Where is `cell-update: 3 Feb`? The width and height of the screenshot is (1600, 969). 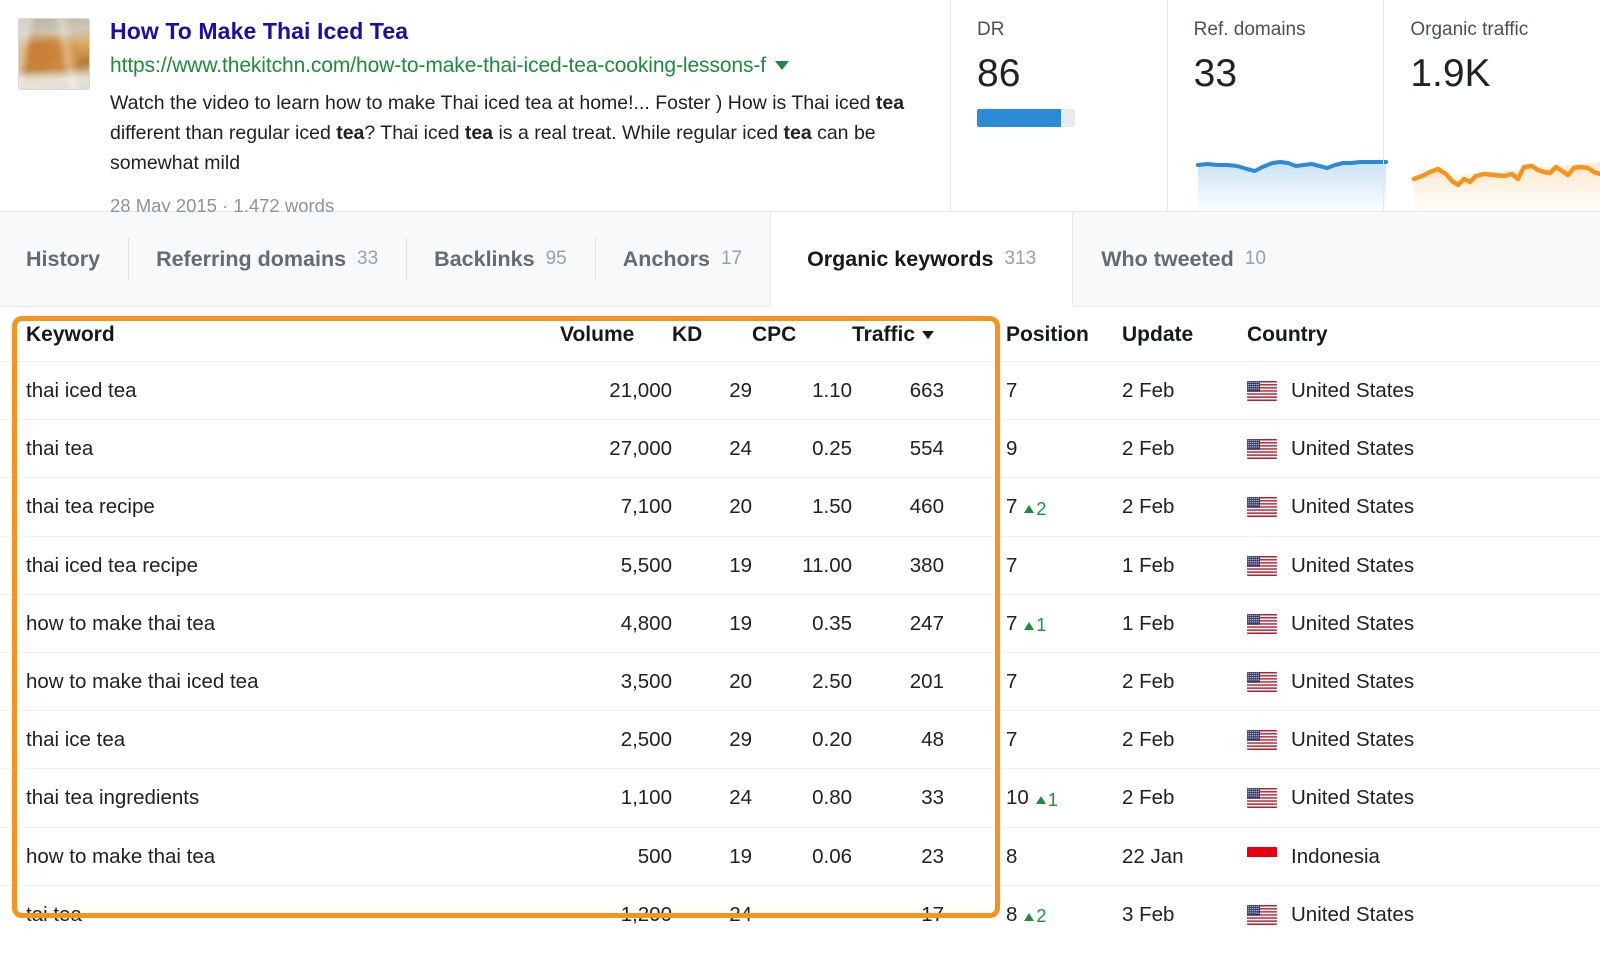
cell-update: 3 Feb is located at coordinates (1148, 914).